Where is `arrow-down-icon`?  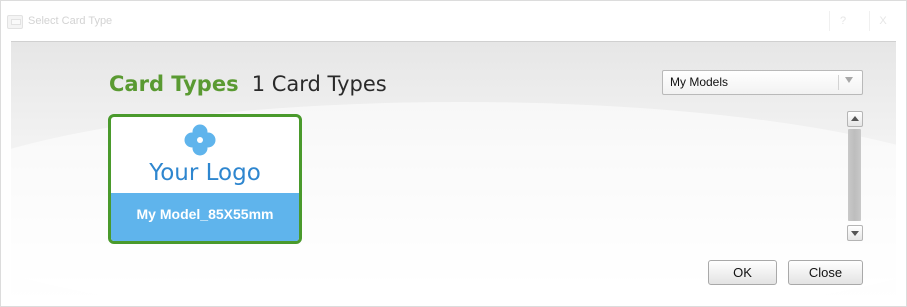
arrow-down-icon is located at coordinates (855, 233).